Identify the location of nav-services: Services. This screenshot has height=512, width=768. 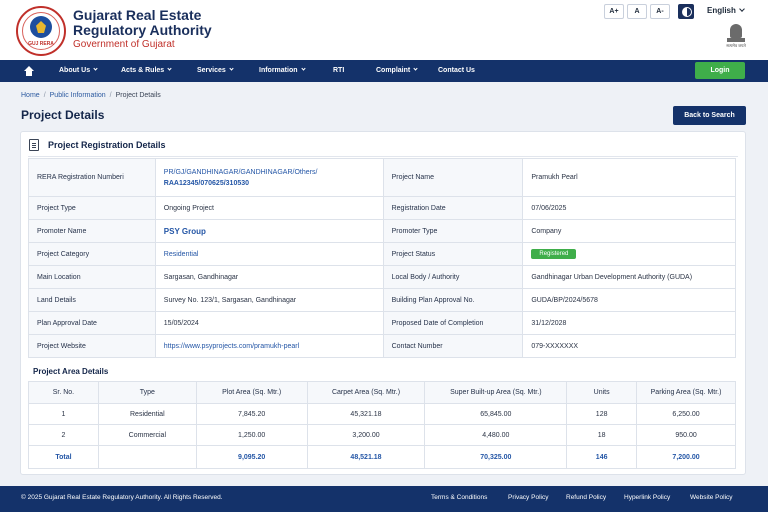
(215, 71).